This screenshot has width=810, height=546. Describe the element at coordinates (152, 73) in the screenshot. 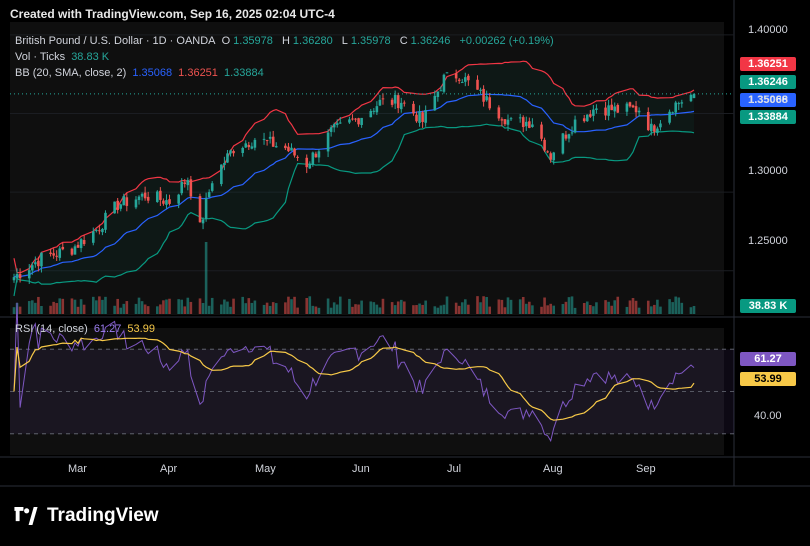

I see `bb-basis-value: 1.35068` at that location.